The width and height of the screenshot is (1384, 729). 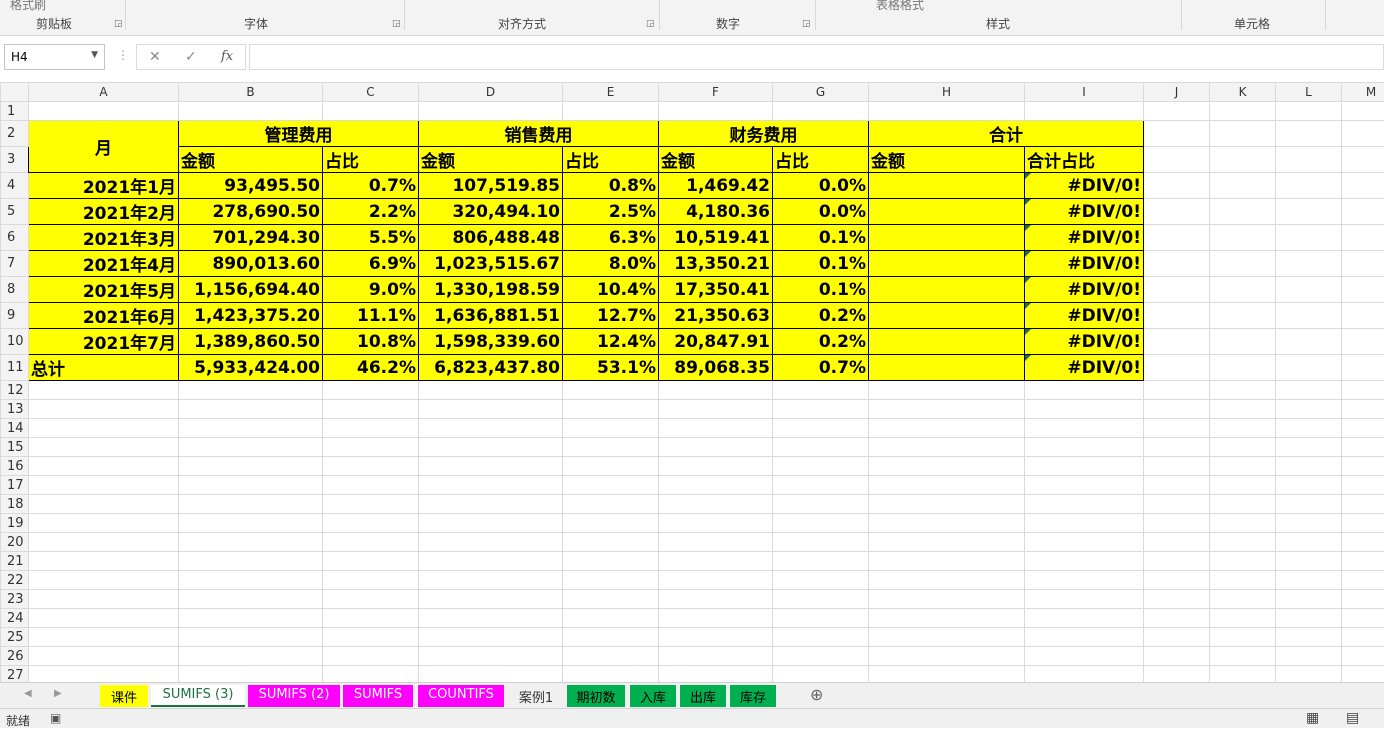 What do you see at coordinates (15, 580) in the screenshot?
I see `row-header: 22` at bounding box center [15, 580].